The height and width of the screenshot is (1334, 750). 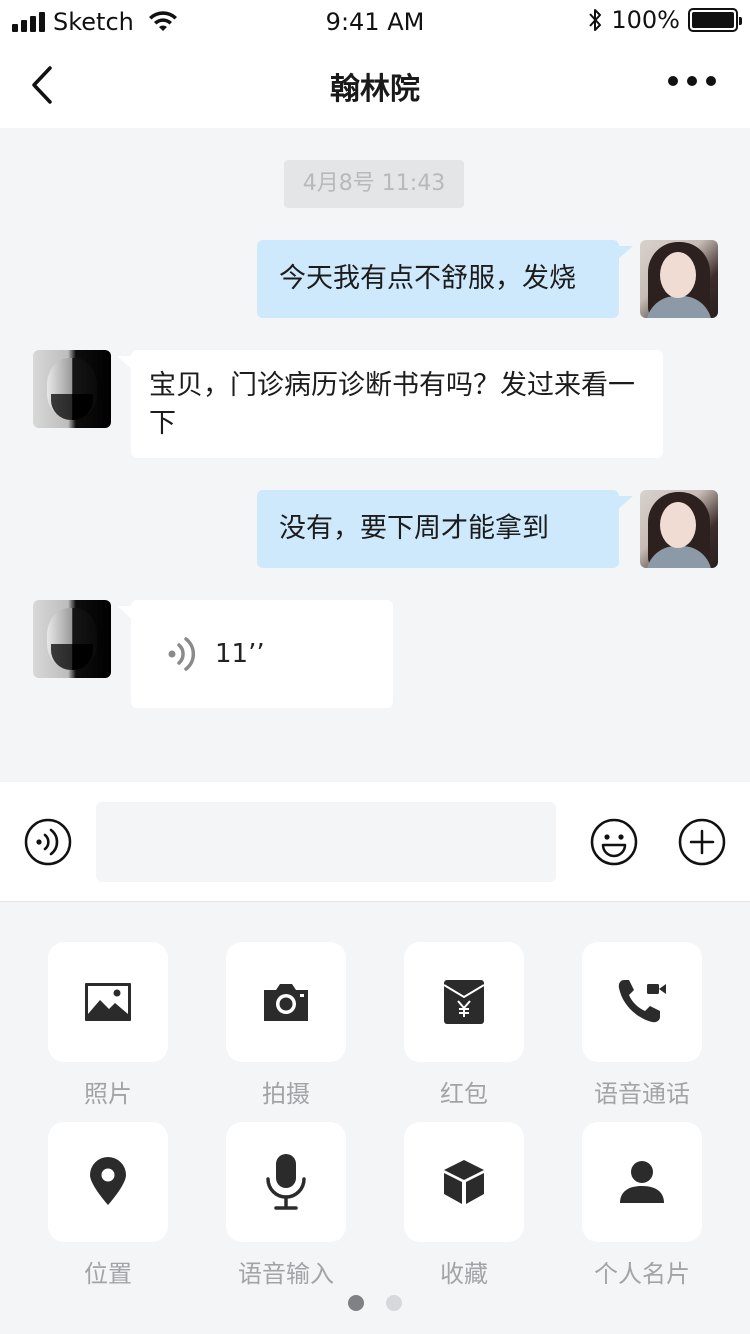 I want to click on input-bar, so click(x=375, y=842).